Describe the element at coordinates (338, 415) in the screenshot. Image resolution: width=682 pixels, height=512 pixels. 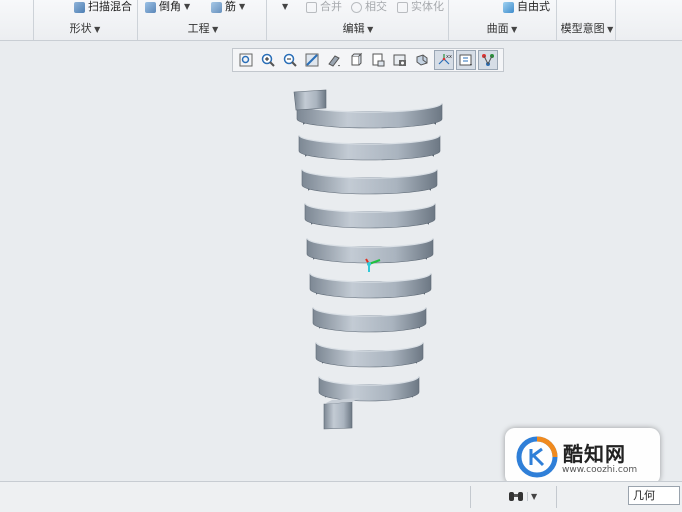
I see `spring-bottom-end` at that location.